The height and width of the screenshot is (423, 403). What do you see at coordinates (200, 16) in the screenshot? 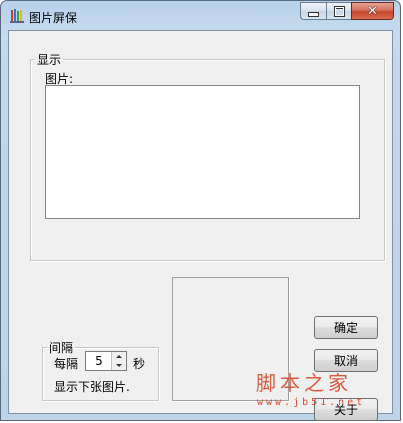
I see `title-bar: 图片屏保 ✕` at bounding box center [200, 16].